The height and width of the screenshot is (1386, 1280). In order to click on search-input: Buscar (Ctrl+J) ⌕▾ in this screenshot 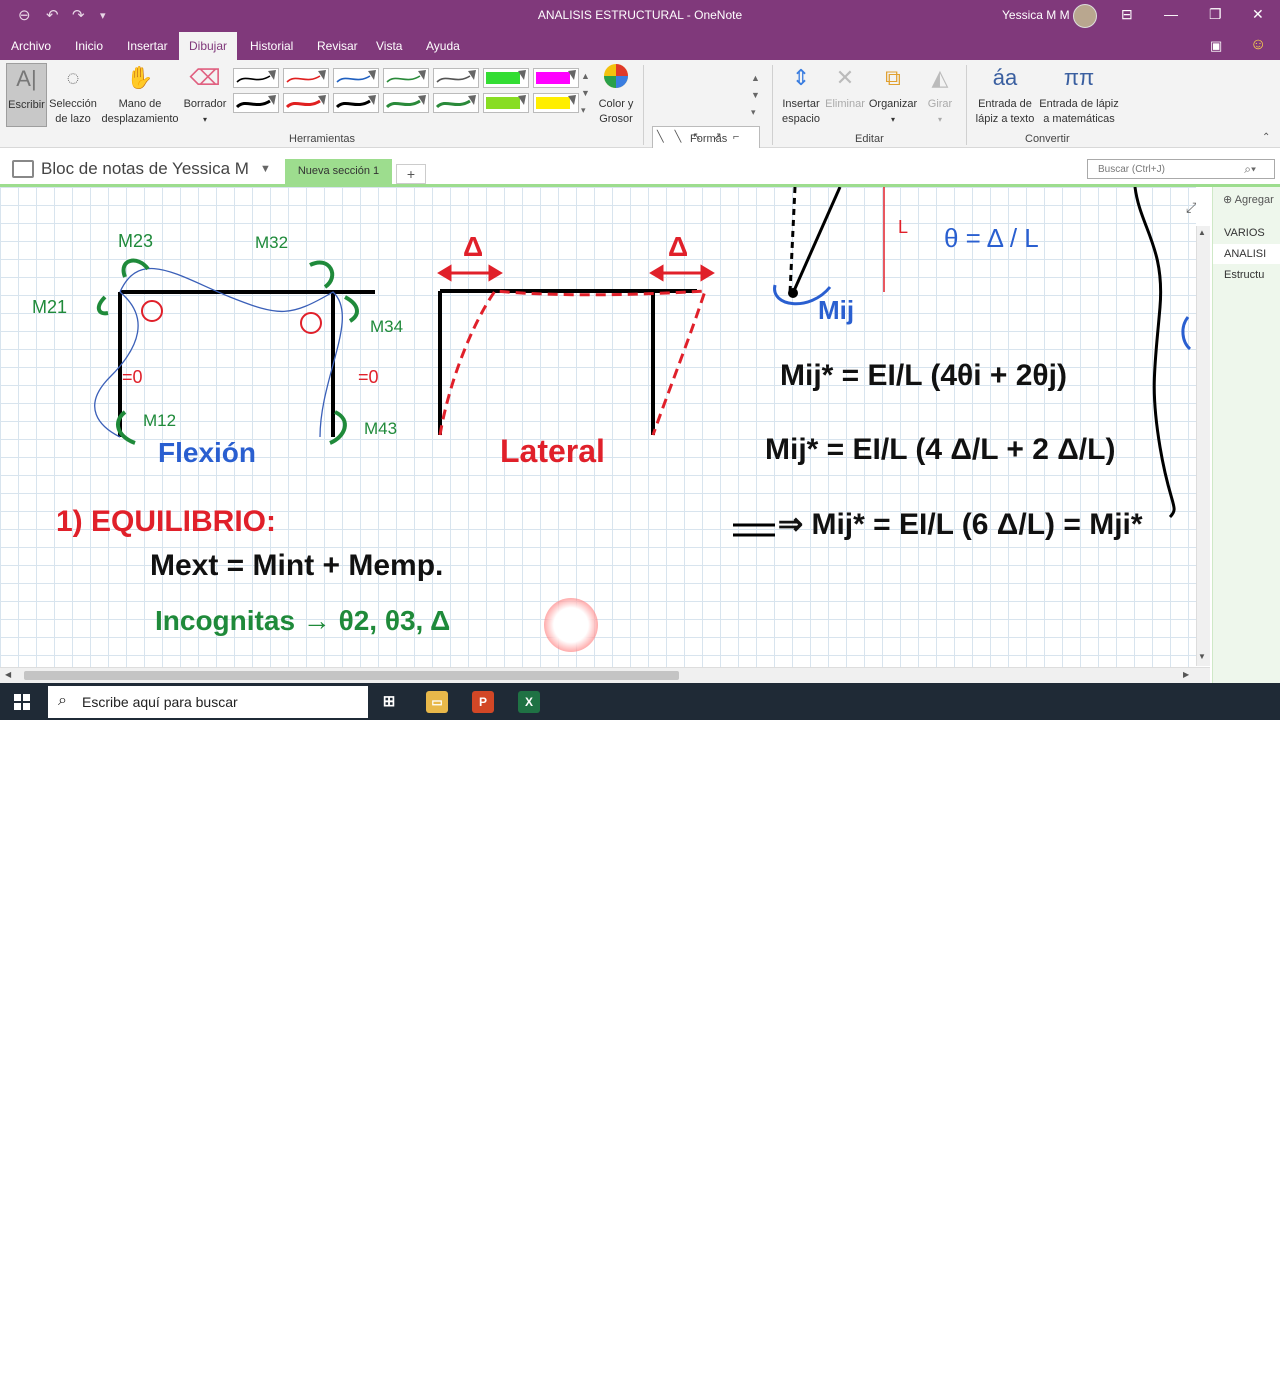, I will do `click(1181, 169)`.